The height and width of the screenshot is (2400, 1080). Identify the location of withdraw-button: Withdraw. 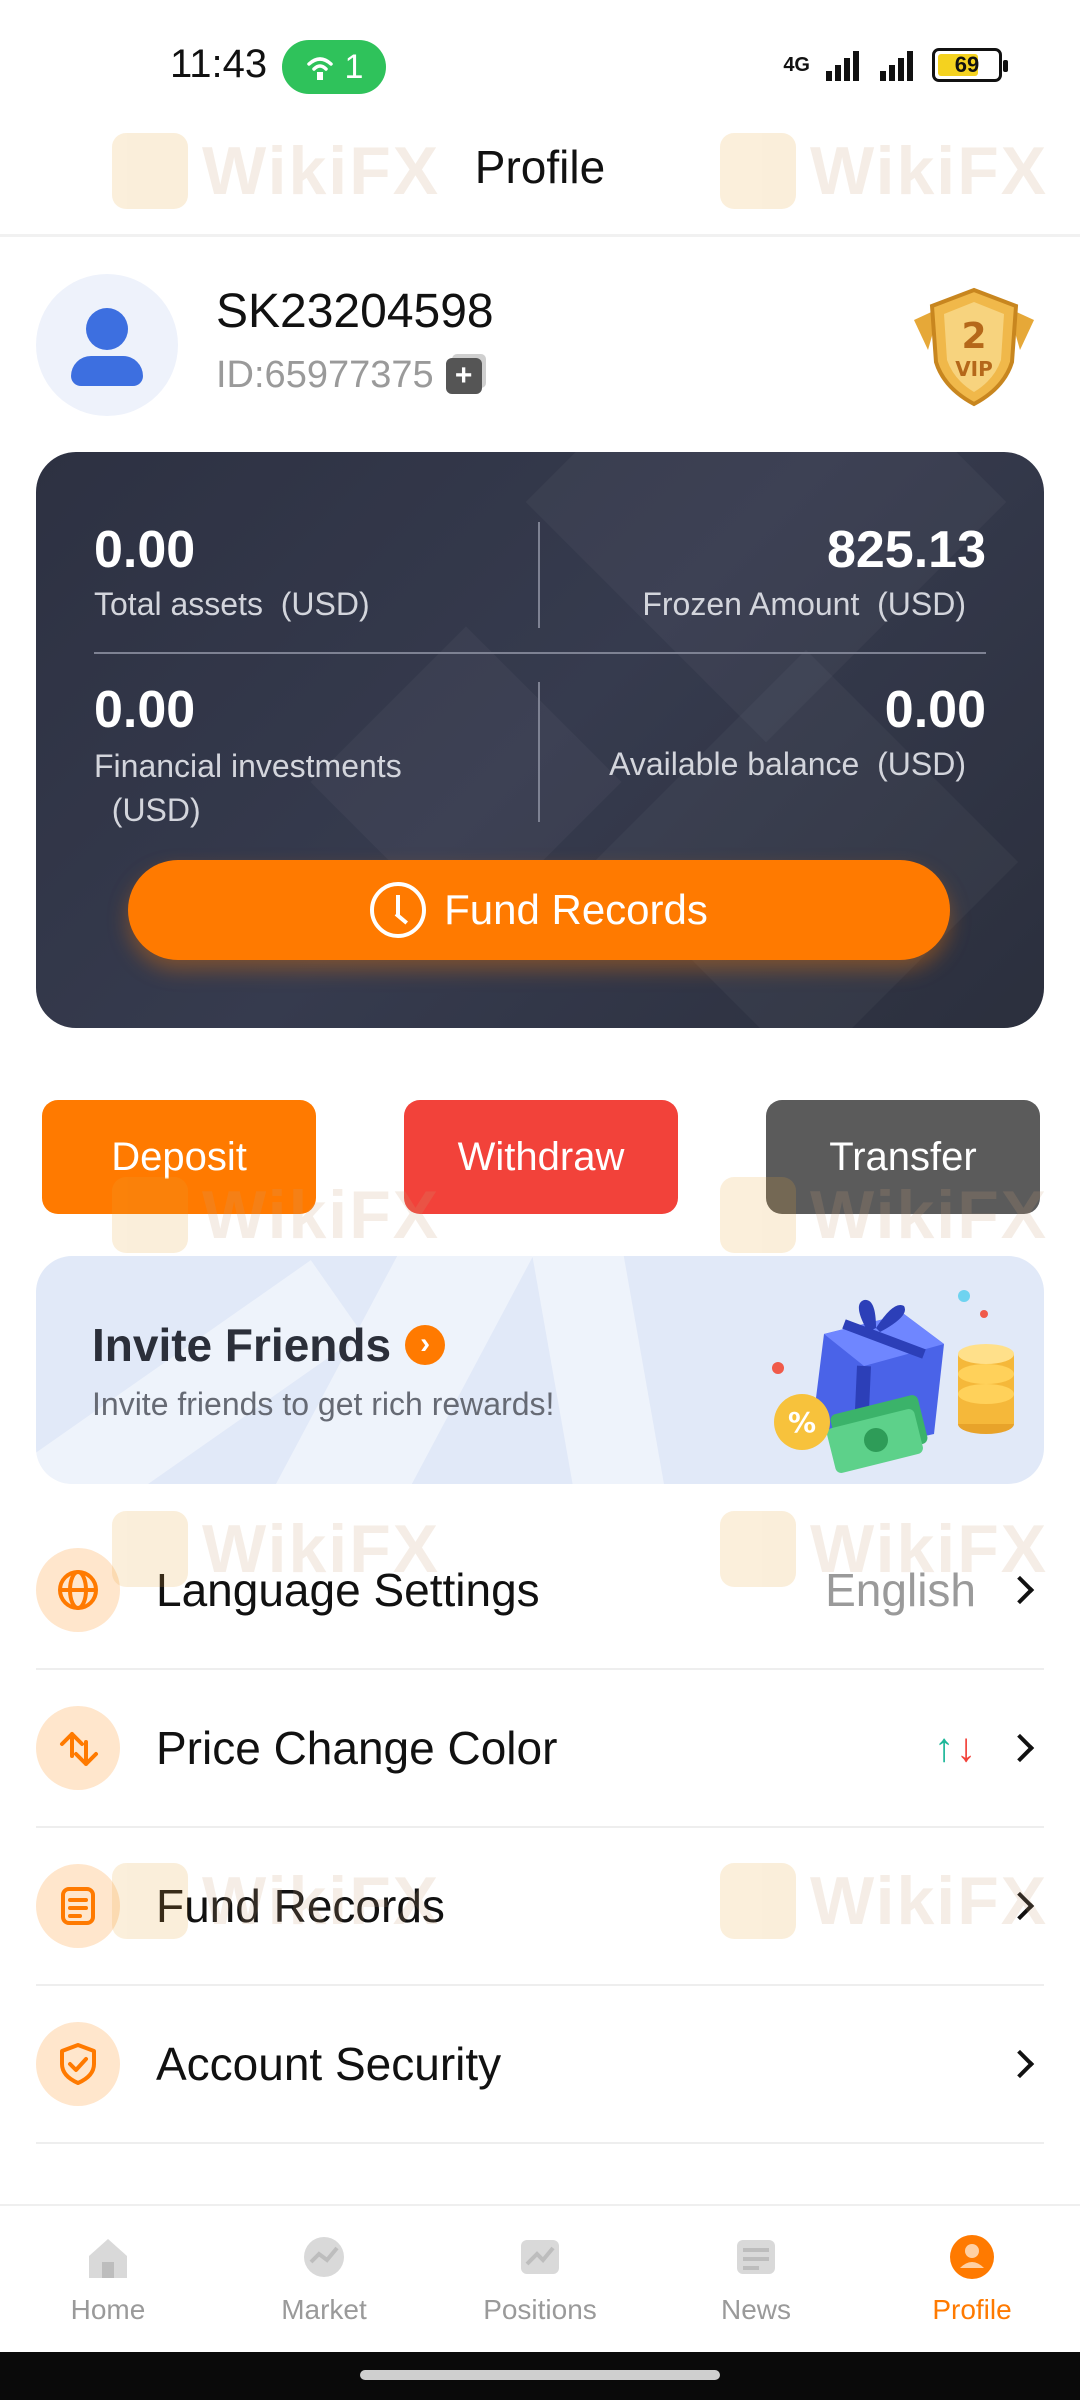
(541, 1157).